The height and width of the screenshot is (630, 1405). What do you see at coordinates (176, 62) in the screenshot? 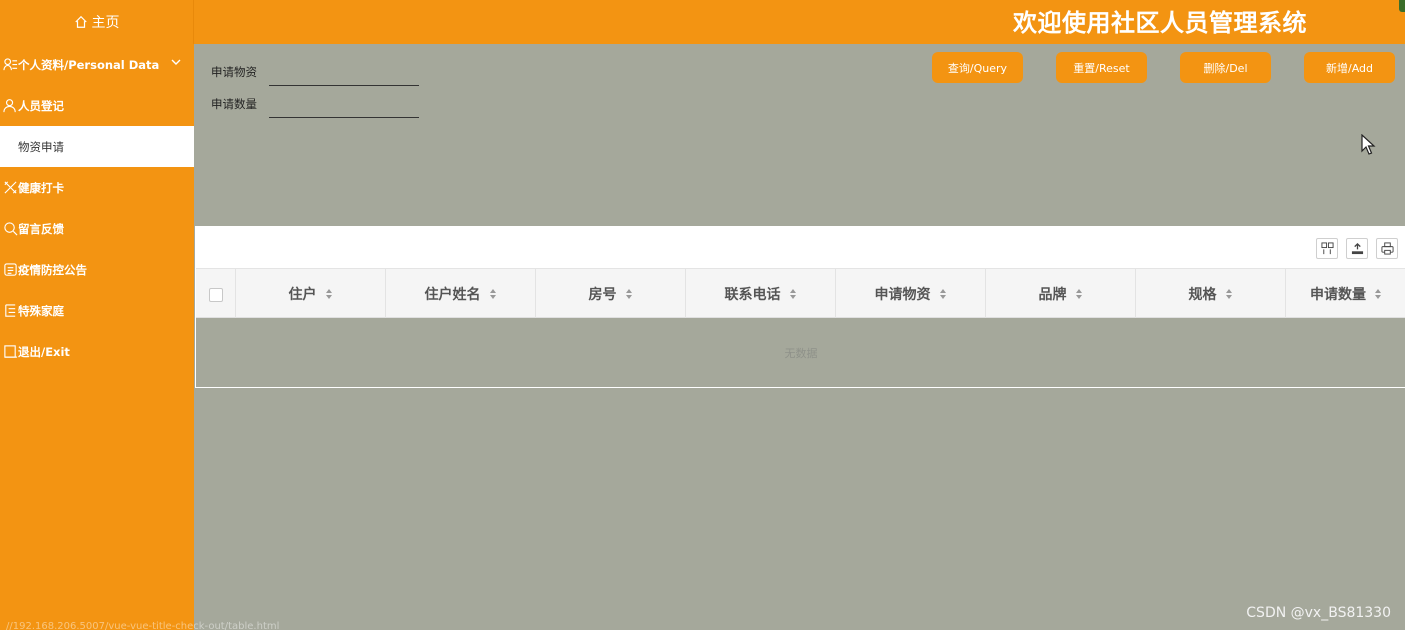
I see `chevron-down-icon` at bounding box center [176, 62].